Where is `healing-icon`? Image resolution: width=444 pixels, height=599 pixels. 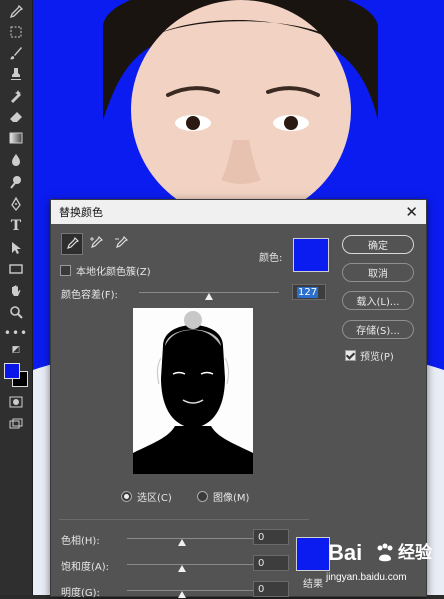
healing-icon is located at coordinates (16, 96).